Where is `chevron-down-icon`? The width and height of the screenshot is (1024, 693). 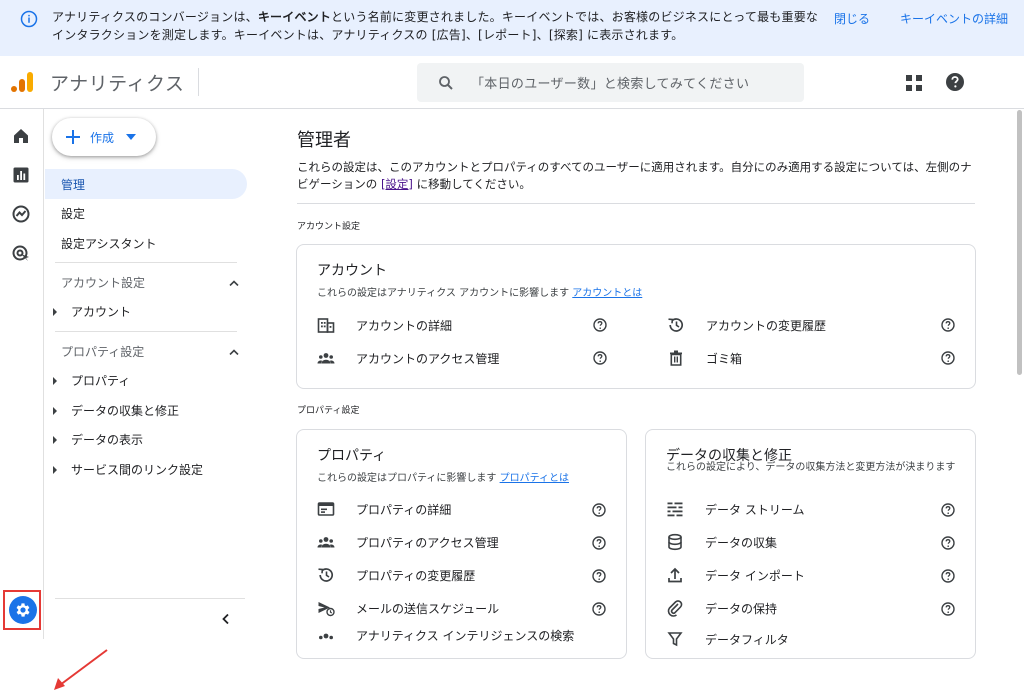 chevron-down-icon is located at coordinates (131, 137).